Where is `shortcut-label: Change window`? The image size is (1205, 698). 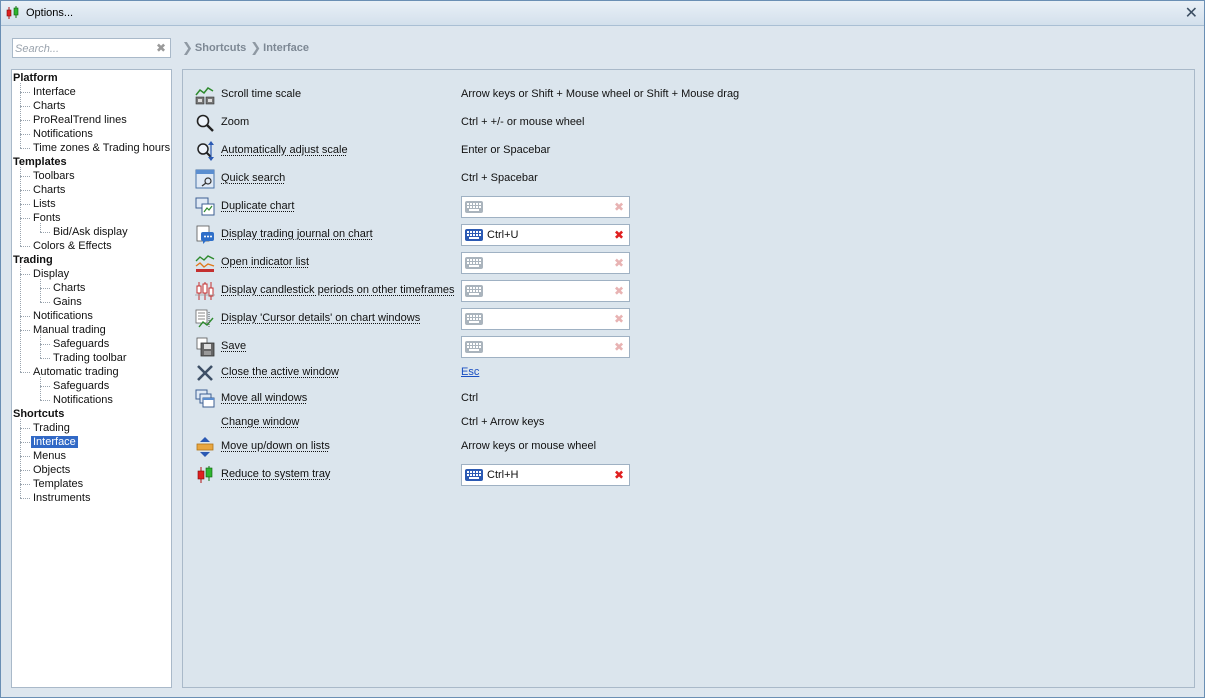 shortcut-label: Change window is located at coordinates (260, 422).